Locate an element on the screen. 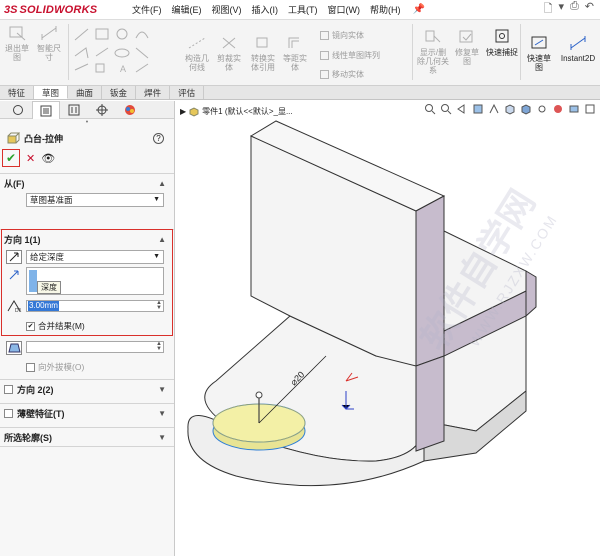 Image resolution: width=600 pixels, height=556 pixels. rapid-sketch-label: 快速草图 is located at coordinates (539, 63).